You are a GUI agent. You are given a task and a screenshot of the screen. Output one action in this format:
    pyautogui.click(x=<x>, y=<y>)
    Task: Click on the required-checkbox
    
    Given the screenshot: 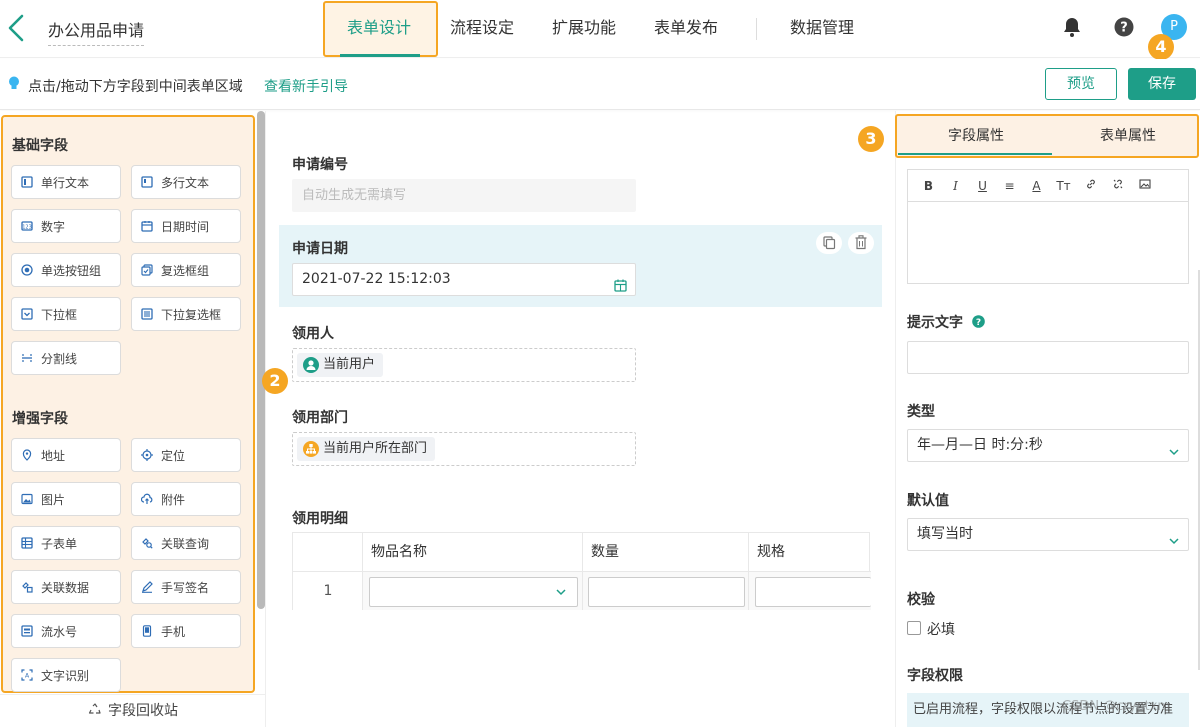 What is the action you would take?
    pyautogui.click(x=914, y=628)
    